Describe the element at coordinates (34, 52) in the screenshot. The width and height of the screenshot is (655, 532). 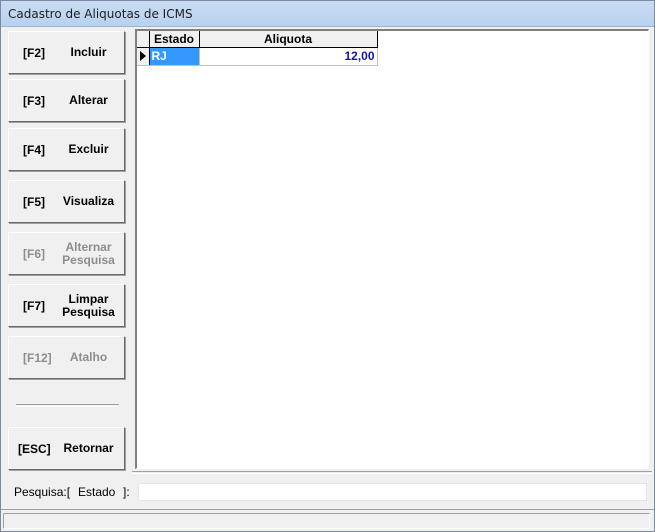
I see `shortcut-key: [F2]` at that location.